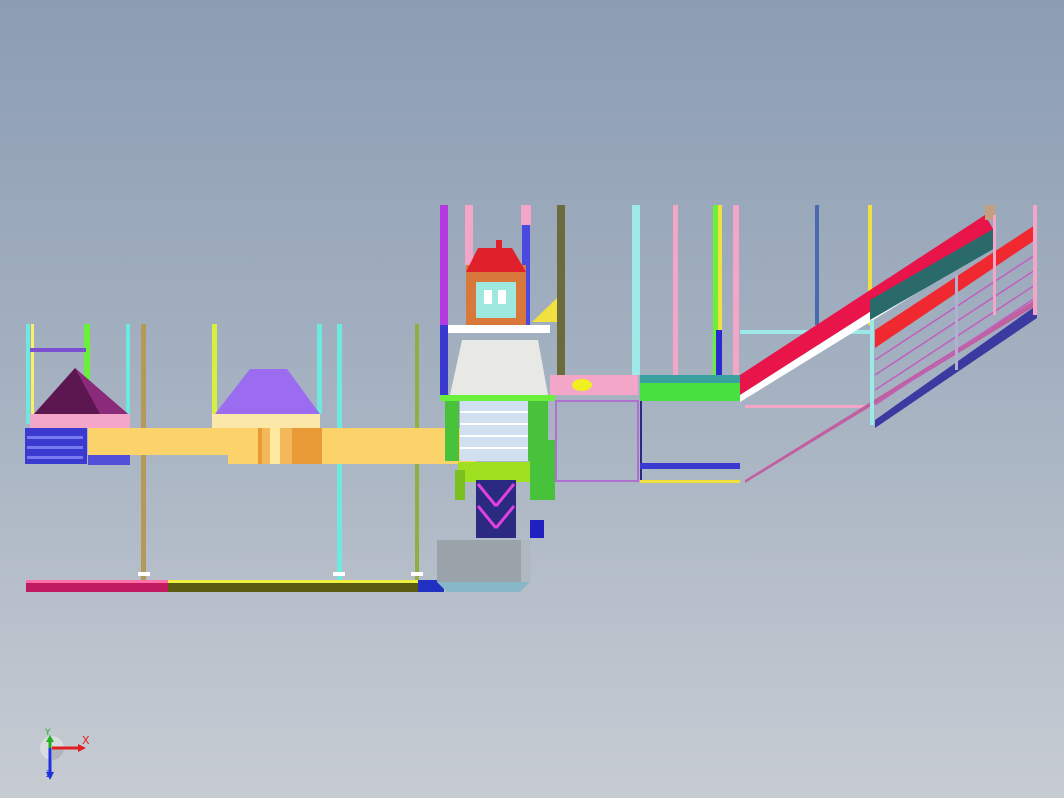 The image size is (1064, 798). Describe the element at coordinates (266, 398) in the screenshot. I see `middle-hopper` at that location.